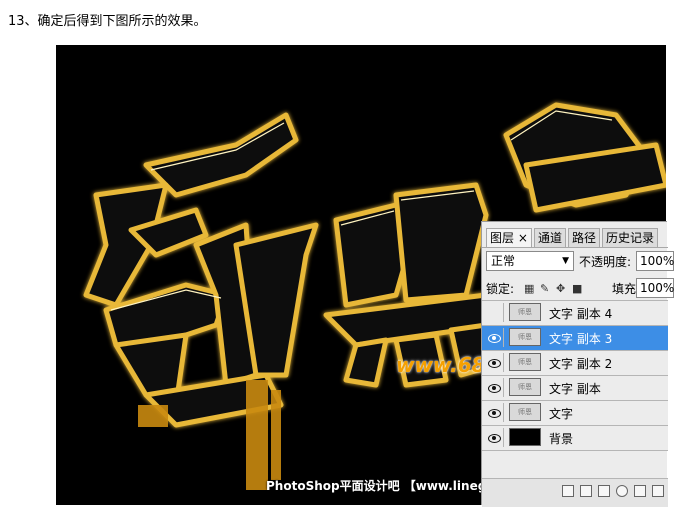  Describe the element at coordinates (575, 438) in the screenshot. I see `layer-row: 背景` at that location.